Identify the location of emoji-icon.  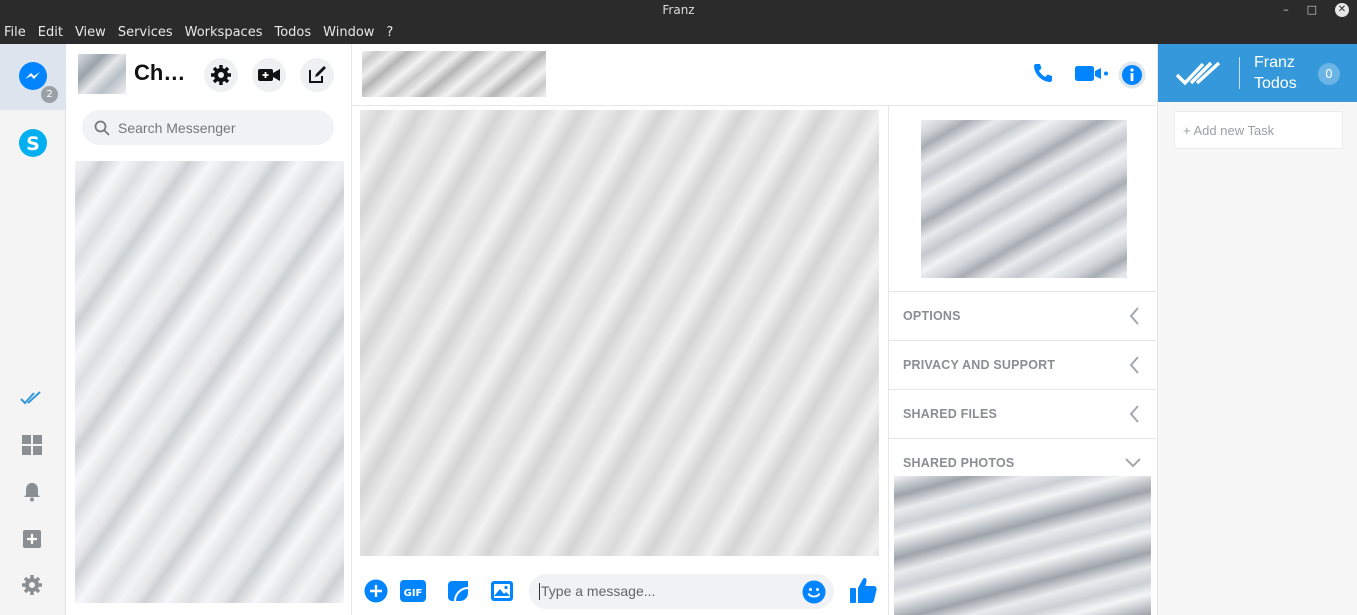
(814, 592).